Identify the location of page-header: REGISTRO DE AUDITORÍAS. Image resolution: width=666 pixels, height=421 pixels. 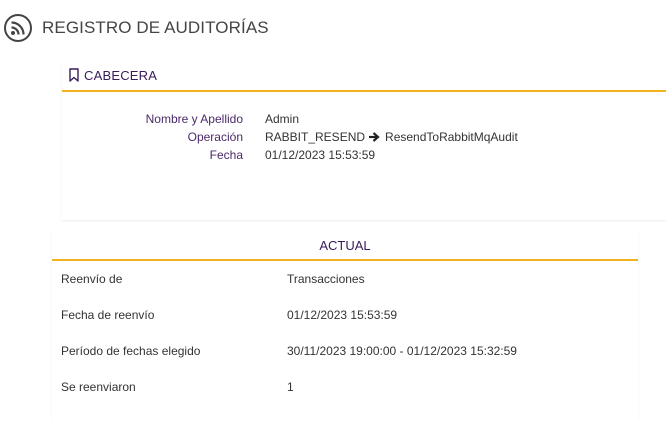
(136, 28).